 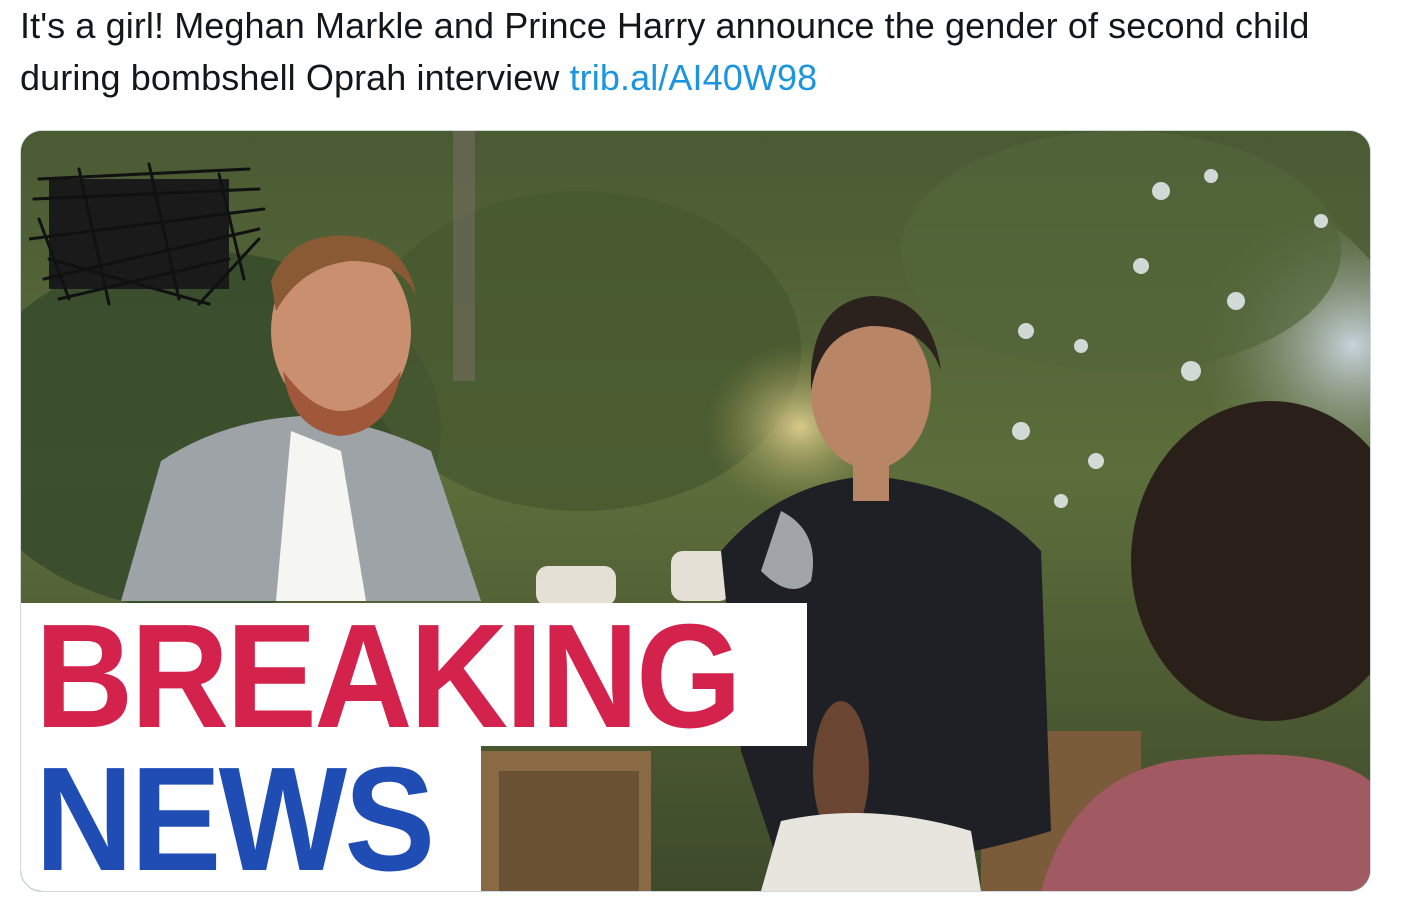 I want to click on breaking-label: BREAKING, so click(x=388, y=676).